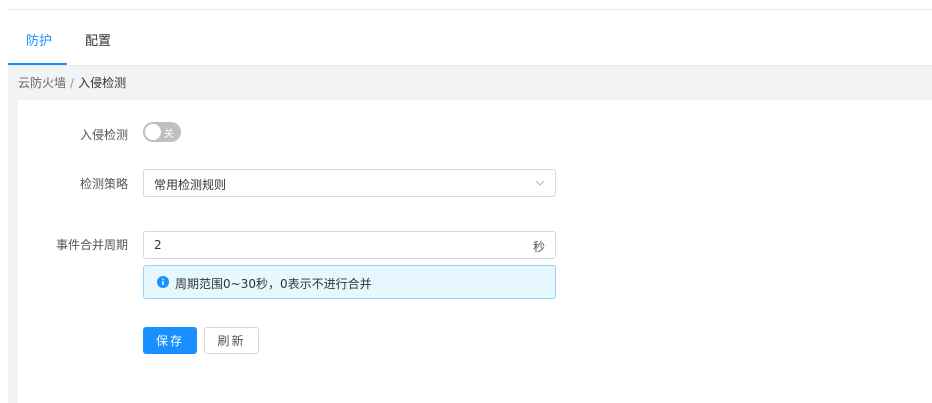  Describe the element at coordinates (163, 282) in the screenshot. I see `info-icon` at that location.